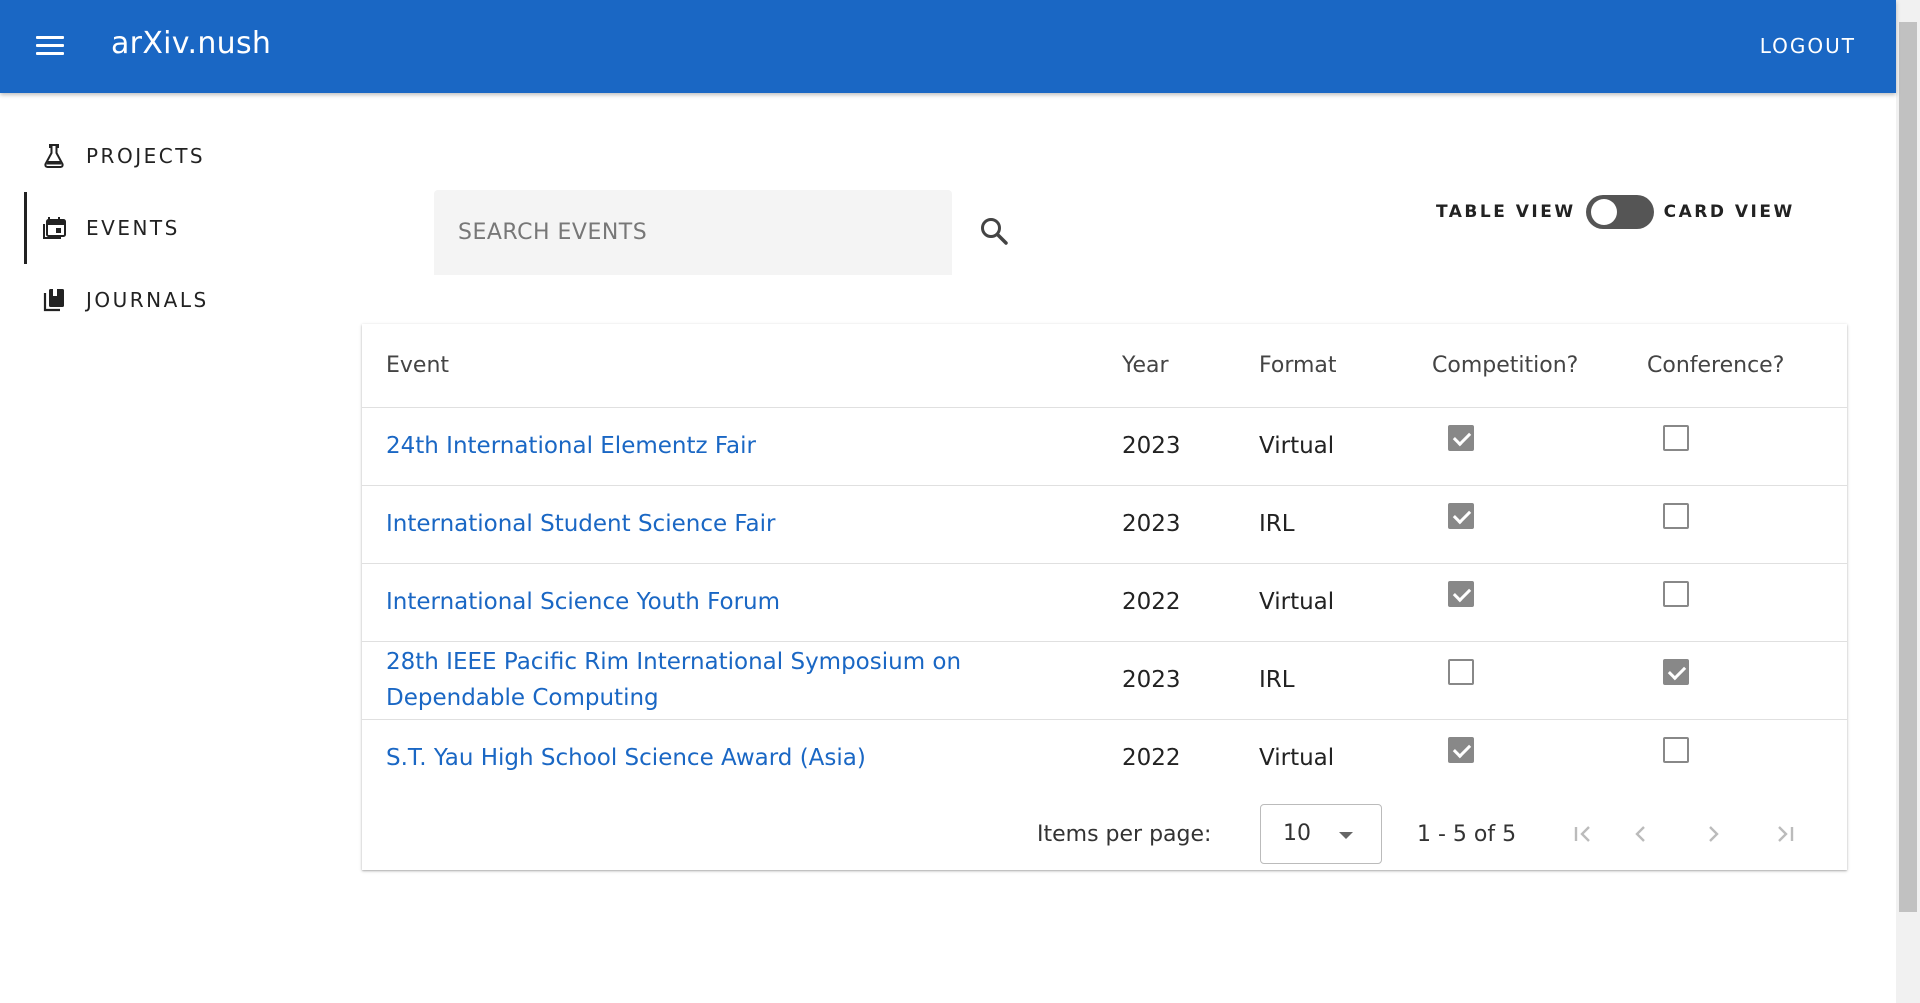 The image size is (1920, 1003). I want to click on items-per-page-label: Items per page:, so click(1124, 834).